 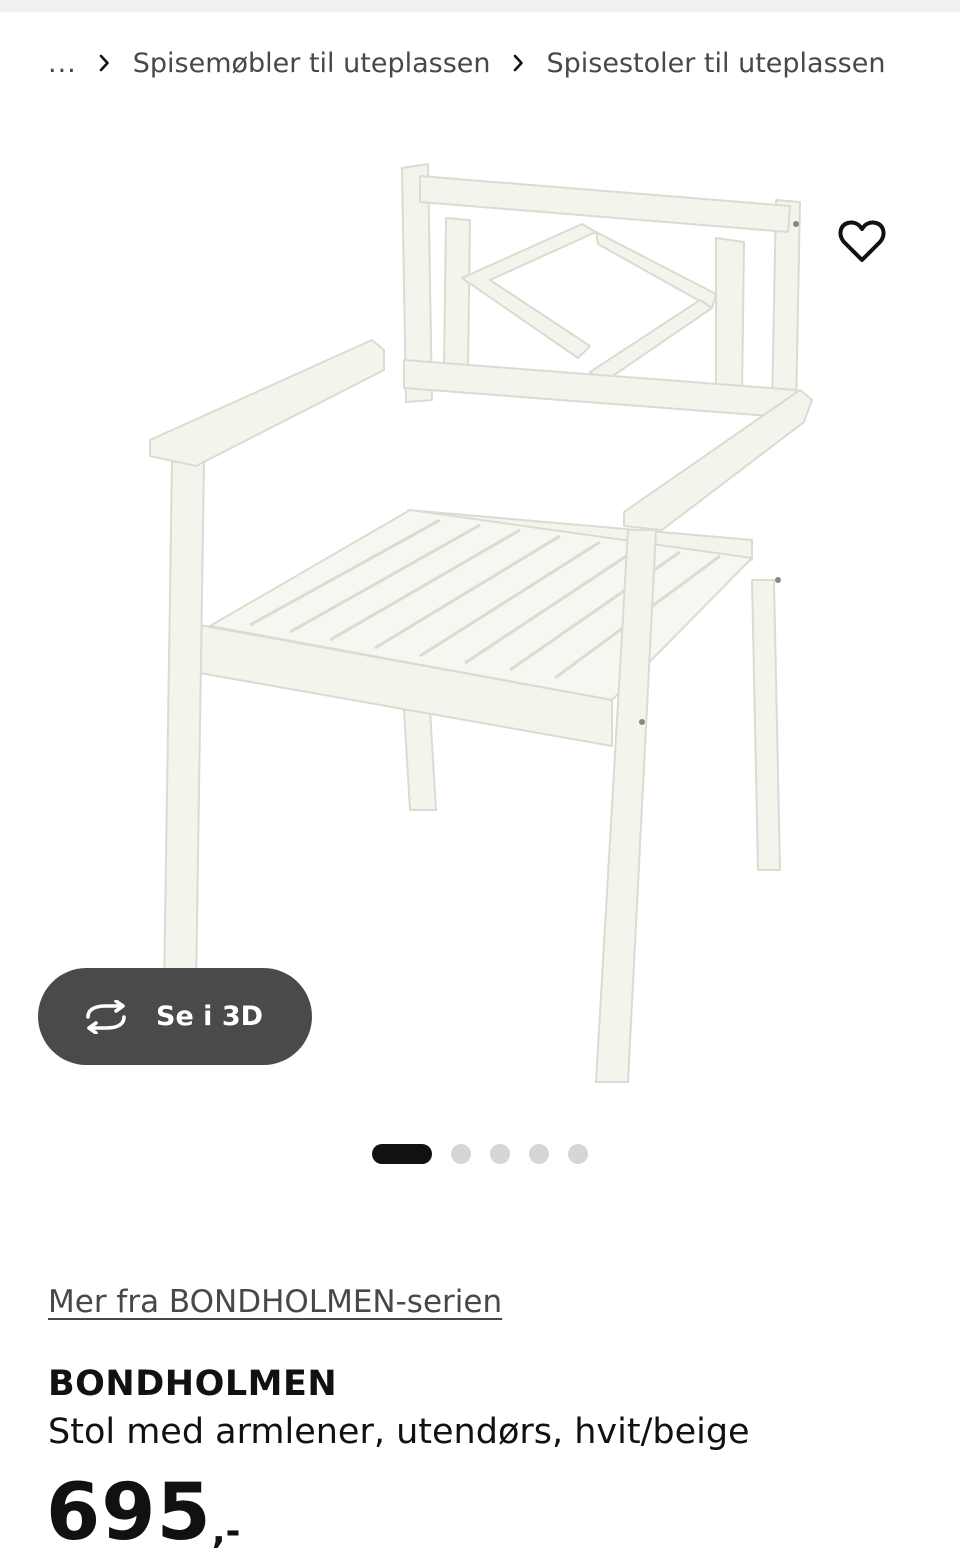 What do you see at coordinates (129, 1513) in the screenshot?
I see `price-integer: 695` at bounding box center [129, 1513].